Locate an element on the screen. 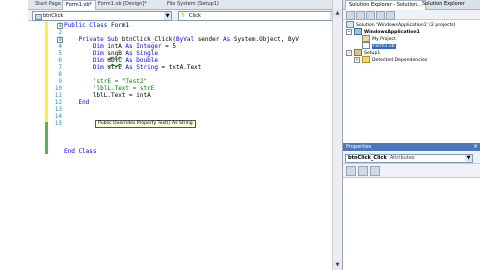 Image resolution: width=480 pixels, height=270 pixels. code-line: Dim strE As String = txtA.Text is located at coordinates (147, 67).